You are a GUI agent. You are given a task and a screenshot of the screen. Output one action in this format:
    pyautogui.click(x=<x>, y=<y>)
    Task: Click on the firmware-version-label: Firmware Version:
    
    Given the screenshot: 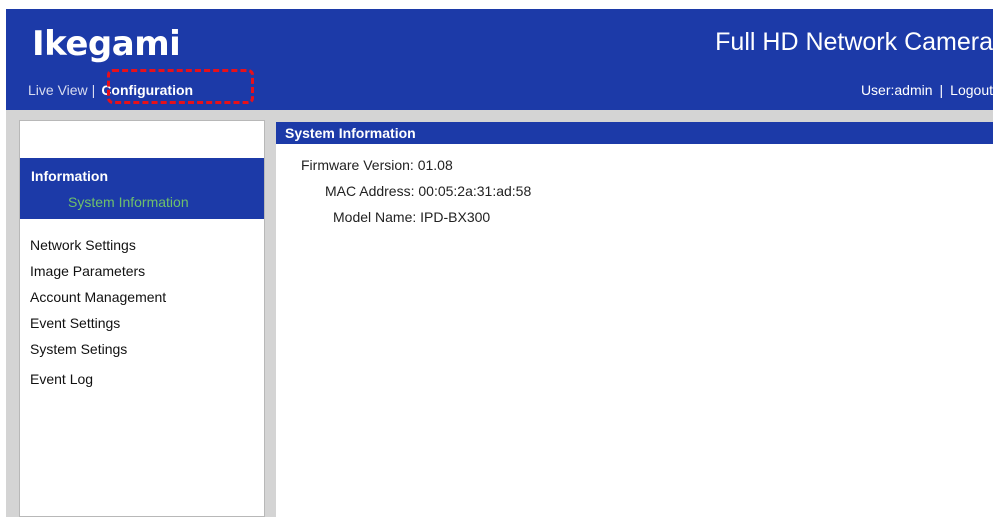 What is the action you would take?
    pyautogui.click(x=357, y=165)
    